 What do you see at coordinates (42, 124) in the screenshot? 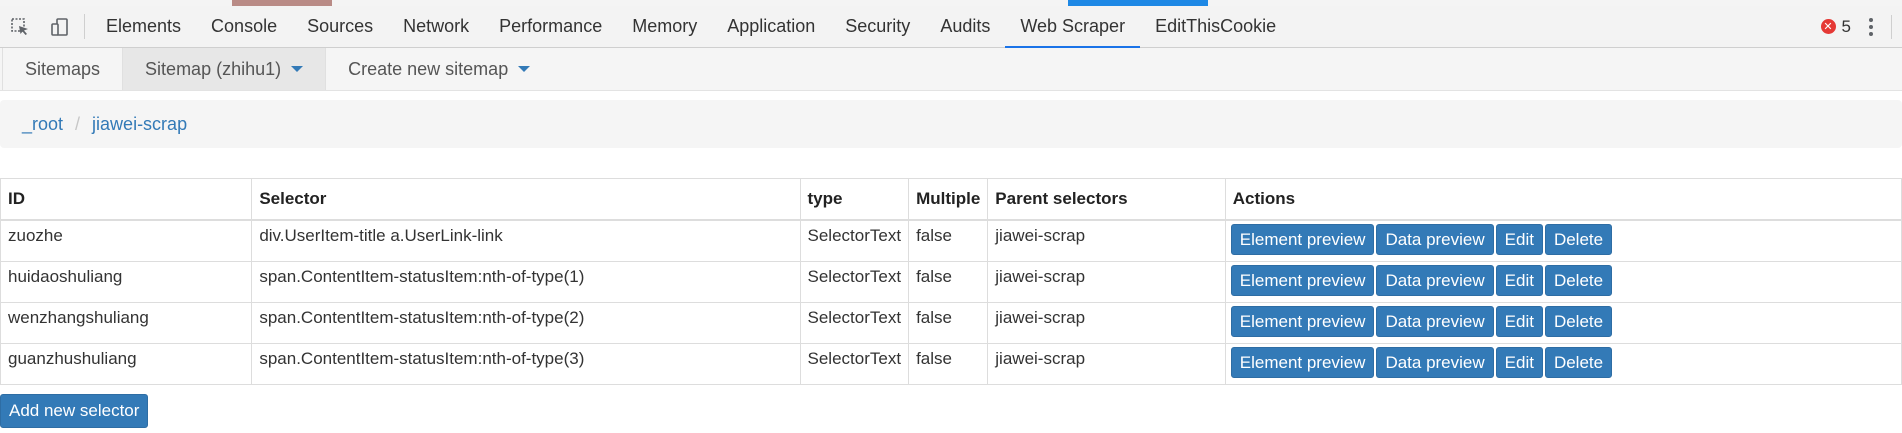
I see `breadcrumb-root-link: _root` at bounding box center [42, 124].